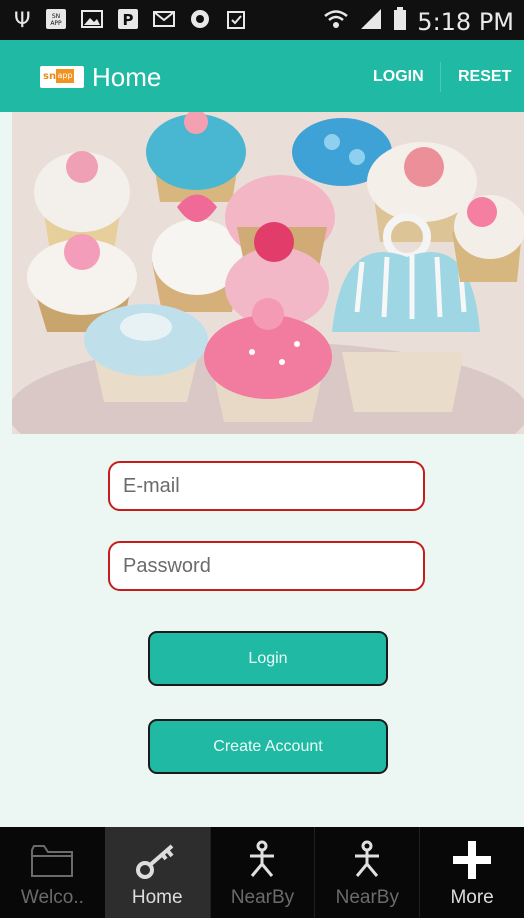  I want to click on signal-icon, so click(371, 22).